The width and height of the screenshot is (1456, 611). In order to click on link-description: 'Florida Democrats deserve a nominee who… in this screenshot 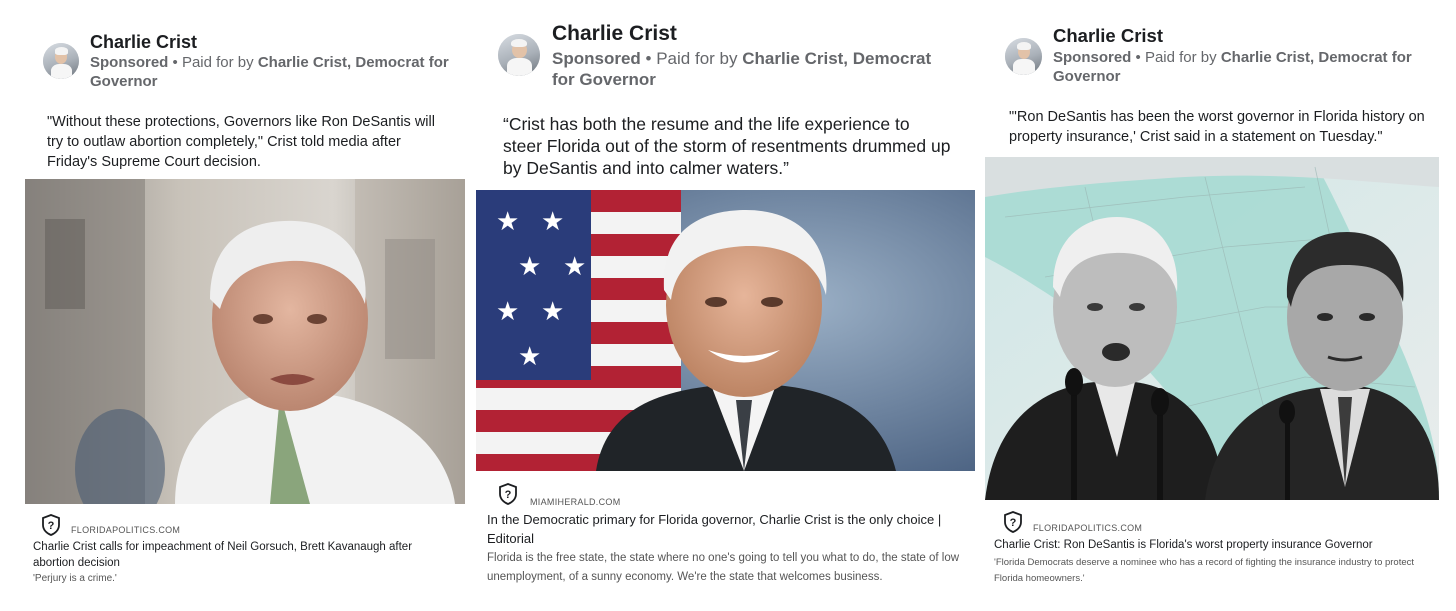, I will do `click(1204, 570)`.